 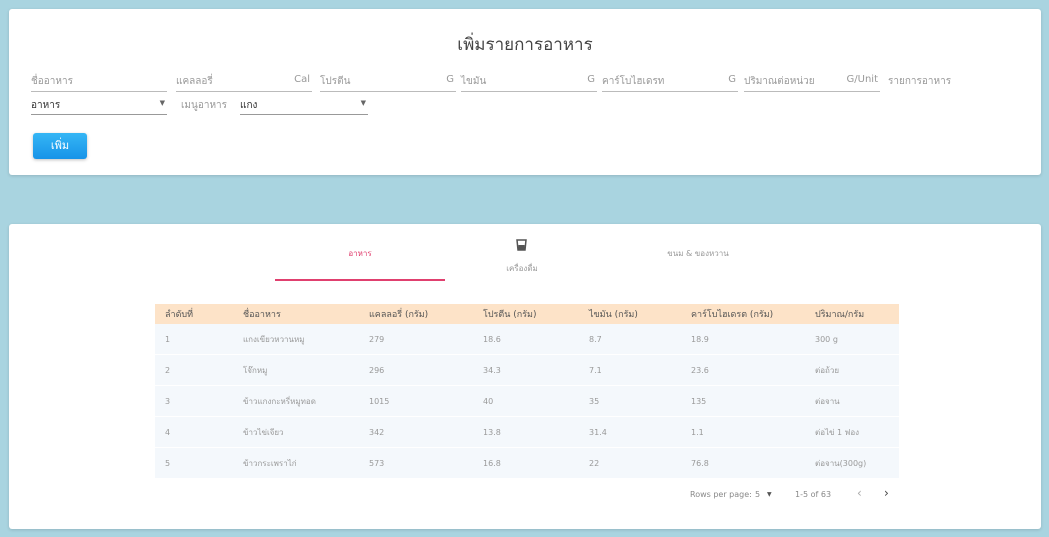 I want to click on col-header: โปรตีน (กรัม), so click(x=526, y=314).